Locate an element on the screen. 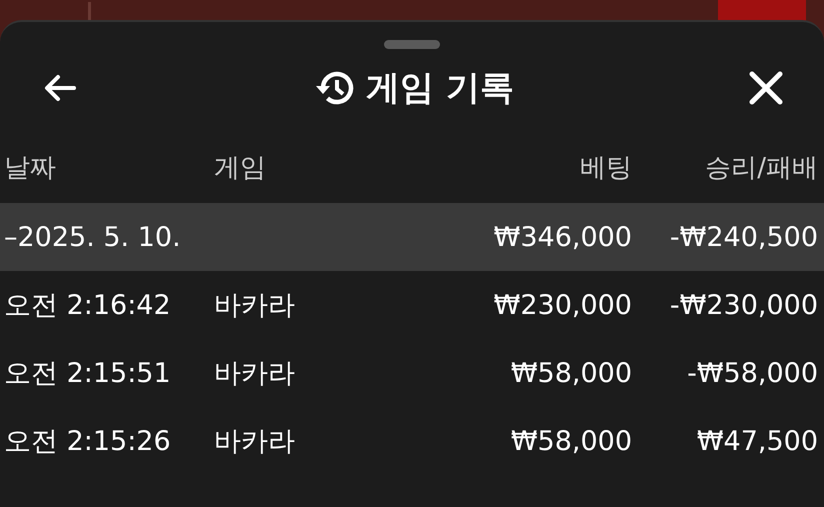 The image size is (824, 507). group-result-total: -₩240,500 is located at coordinates (743, 237).